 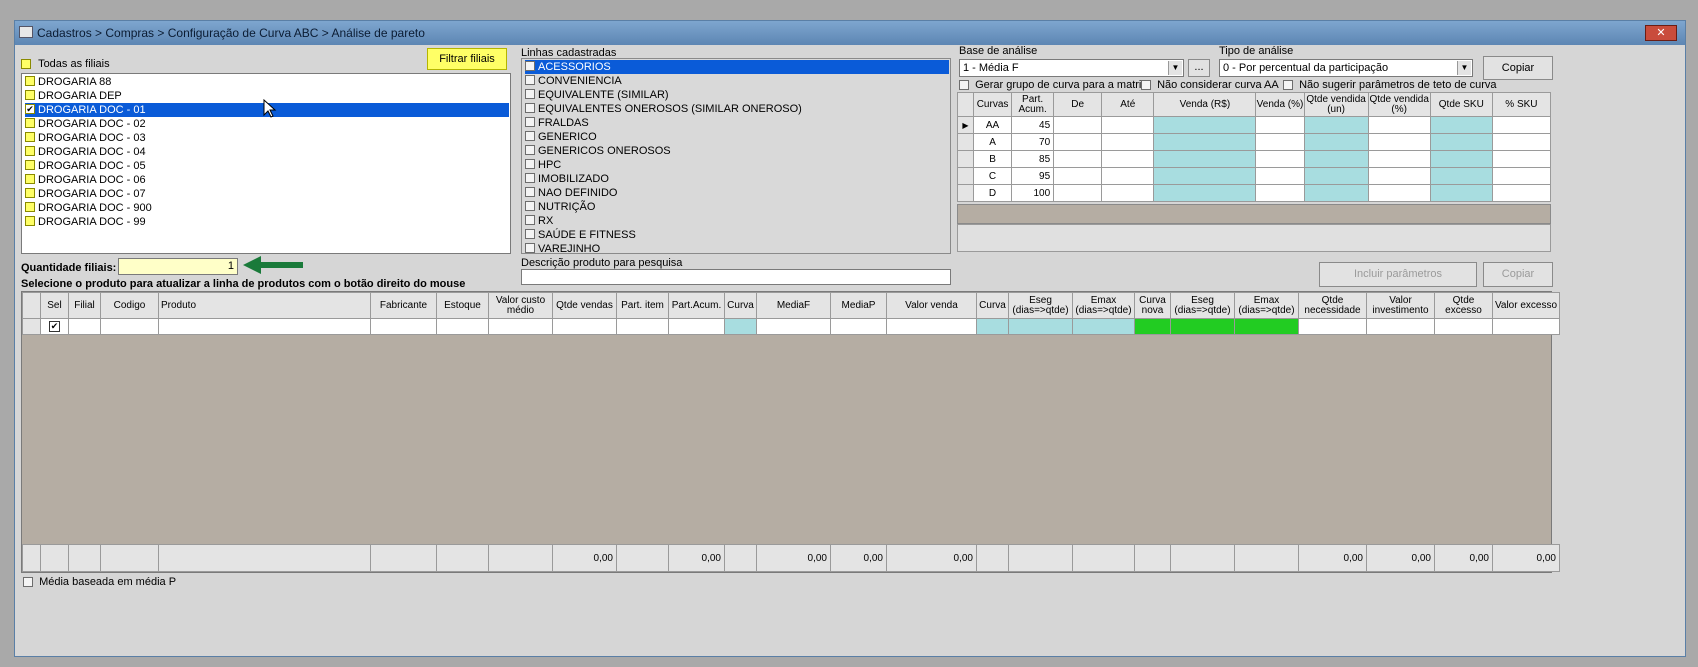 I want to click on filial-item: DROGARIA DOC - 06, so click(x=125, y=180).